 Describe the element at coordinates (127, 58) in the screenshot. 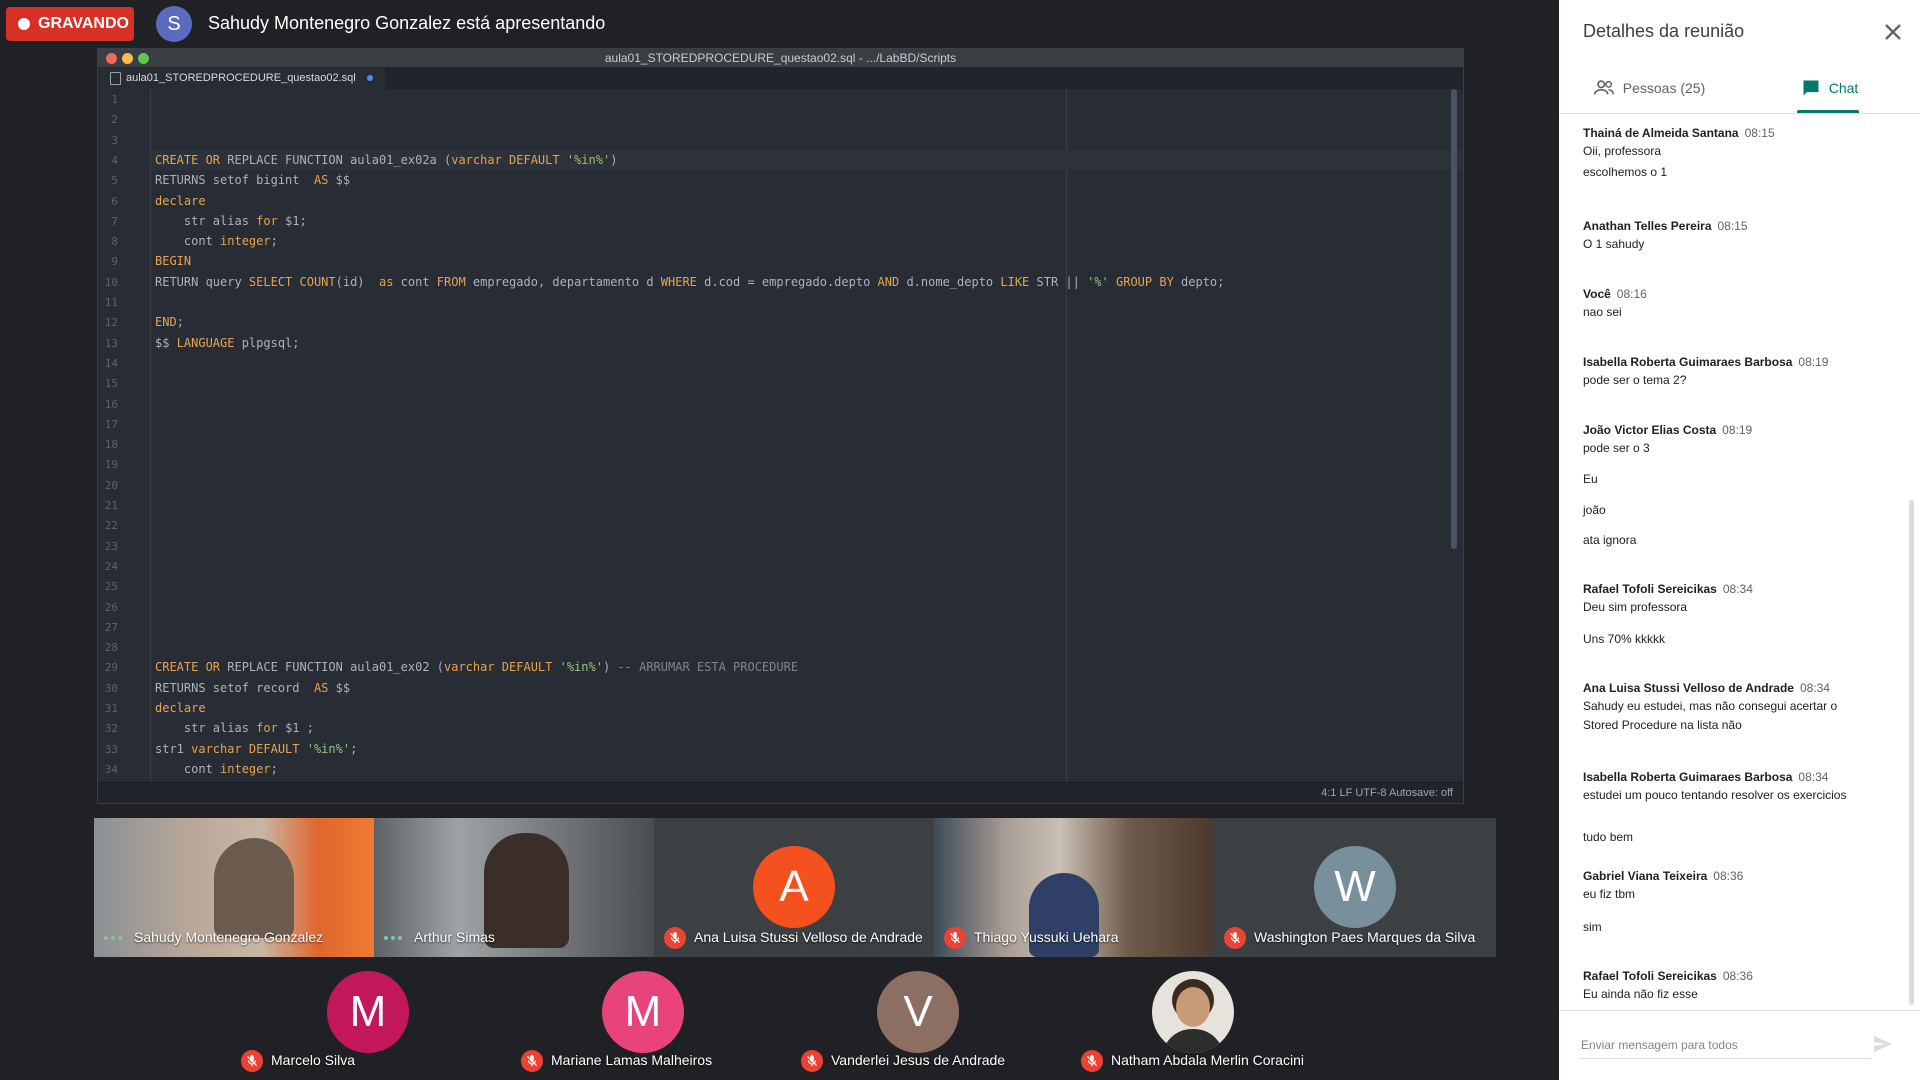

I see `window-minimize-icon` at that location.